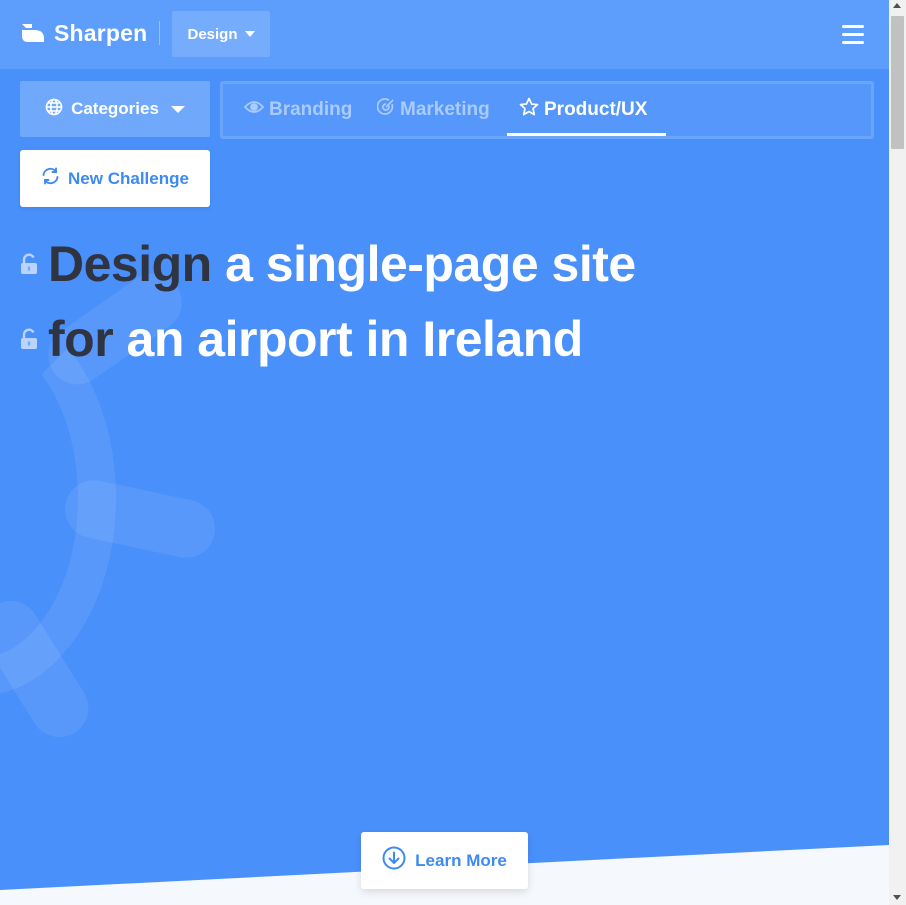 Image resolution: width=906 pixels, height=905 pixels. I want to click on scrollbar-thumb, so click(897, 82).